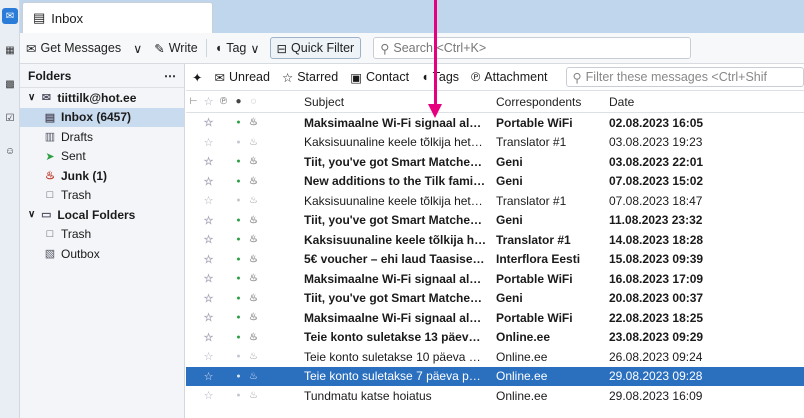  What do you see at coordinates (10, 151) in the screenshot?
I see `chat-space-icon: ☺` at bounding box center [10, 151].